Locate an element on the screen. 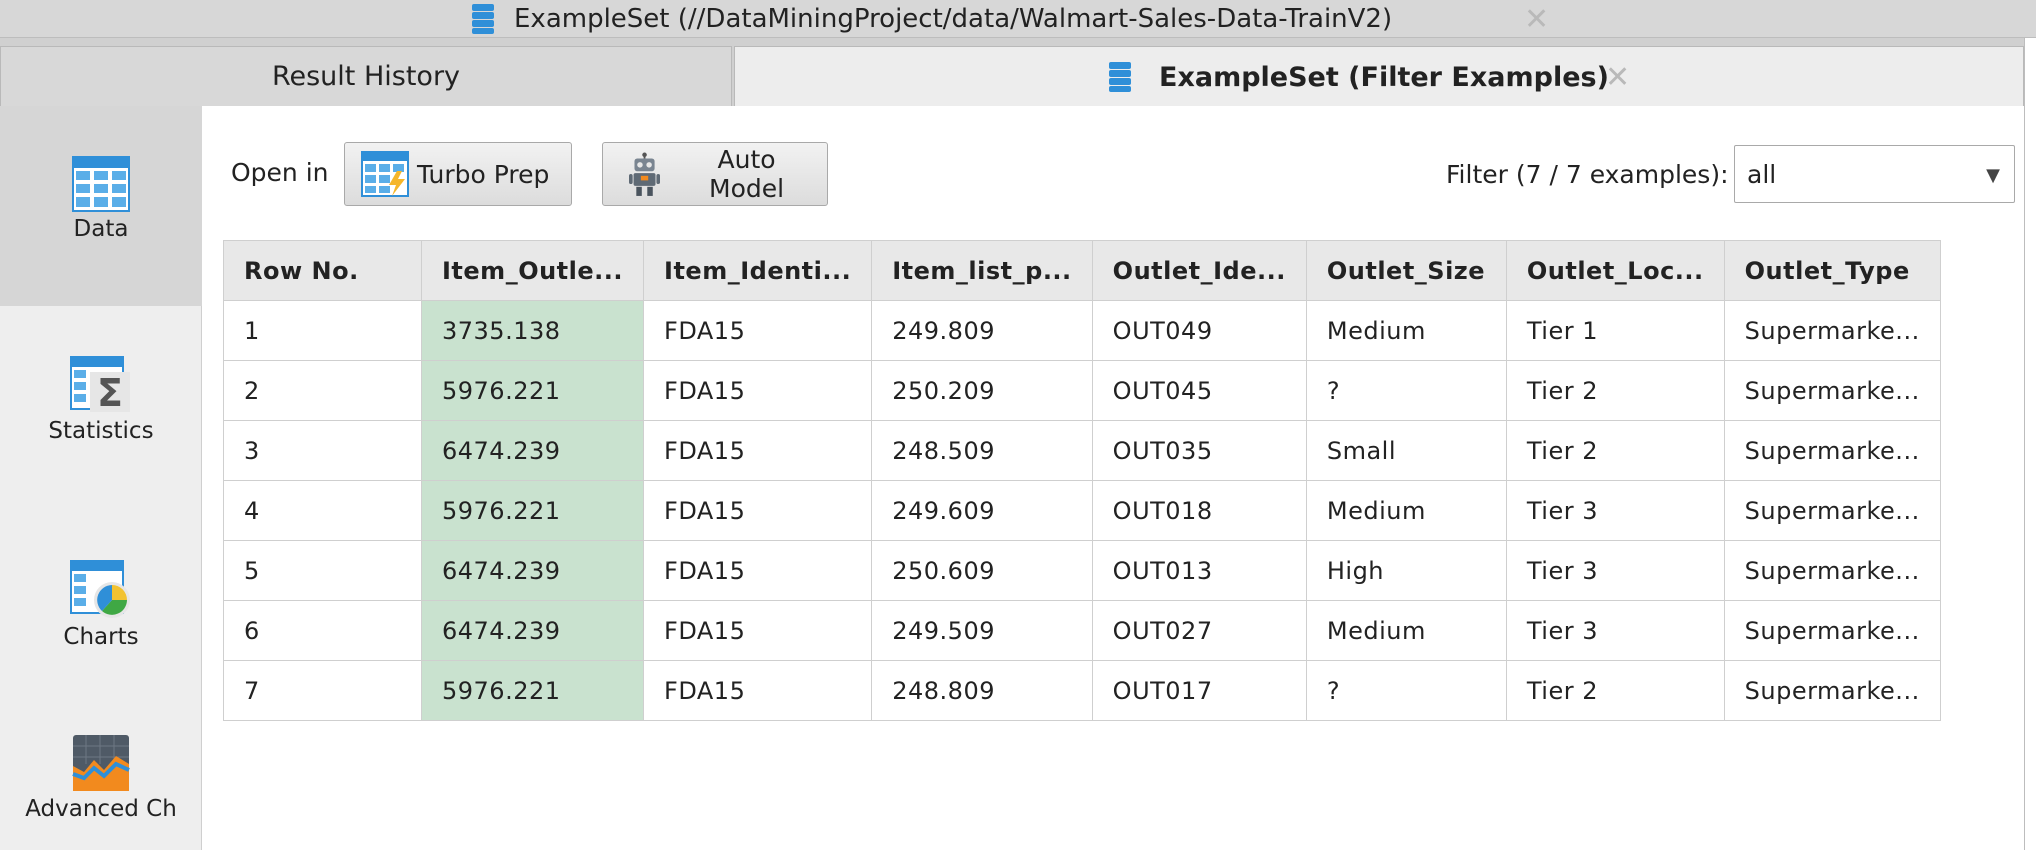  open-in-label: Open in is located at coordinates (280, 172).